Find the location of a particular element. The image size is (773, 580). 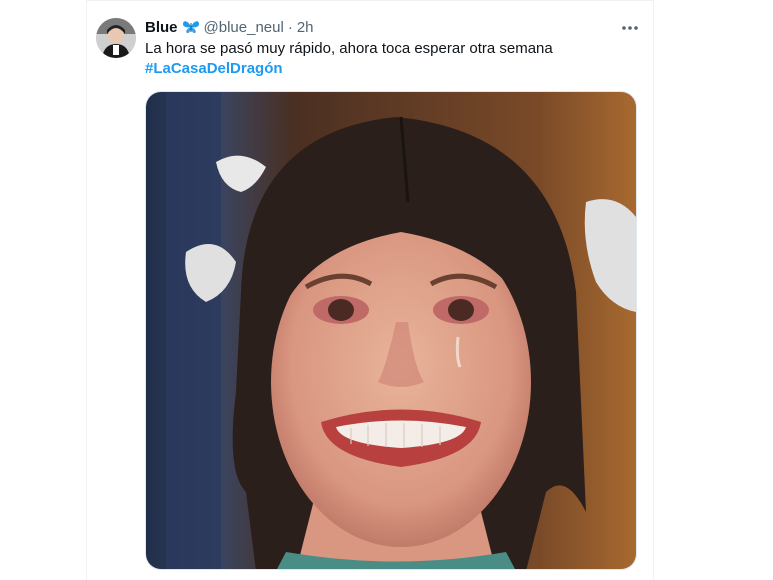

more-options-icon is located at coordinates (630, 28).